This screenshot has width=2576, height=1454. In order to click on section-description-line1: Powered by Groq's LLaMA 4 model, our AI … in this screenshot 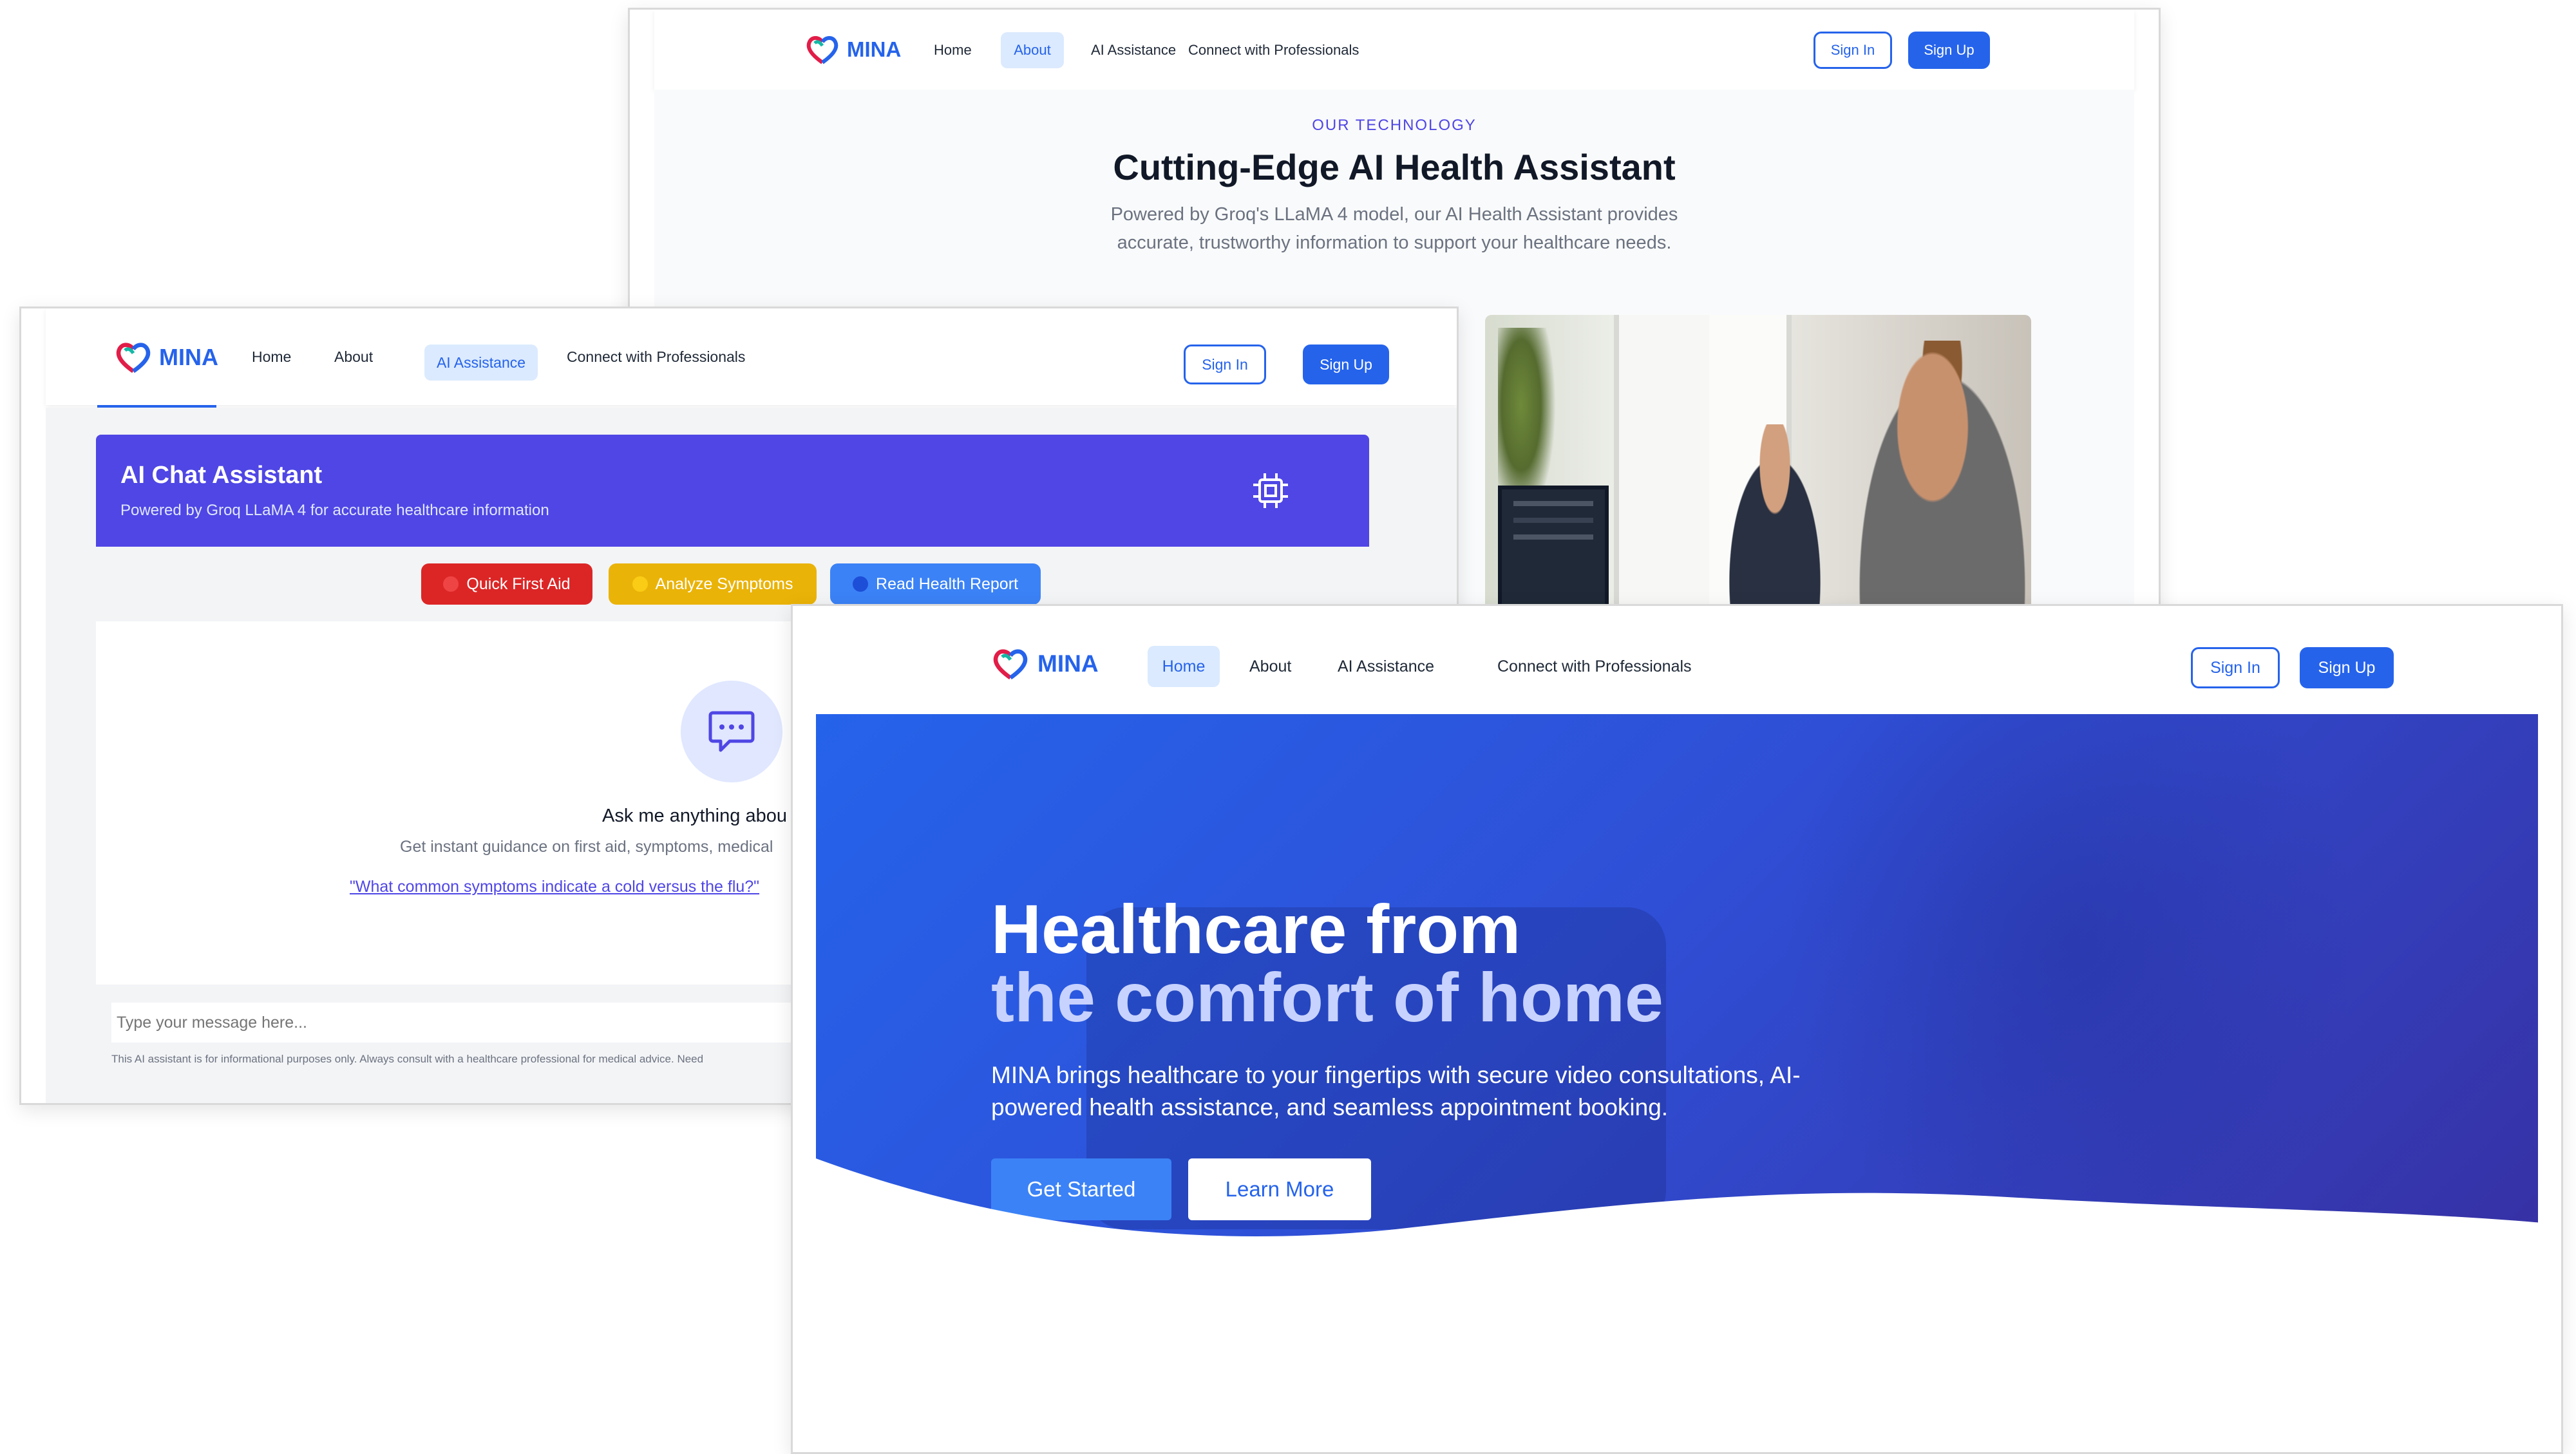, I will do `click(1394, 214)`.